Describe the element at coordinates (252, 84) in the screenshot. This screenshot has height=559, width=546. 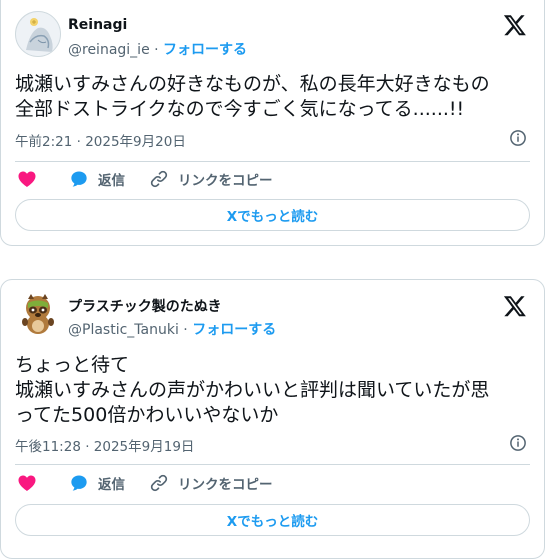
I see `tweet-text-line: 城瀬いすみさんの好きなものが、私の長年大好きなもの` at that location.